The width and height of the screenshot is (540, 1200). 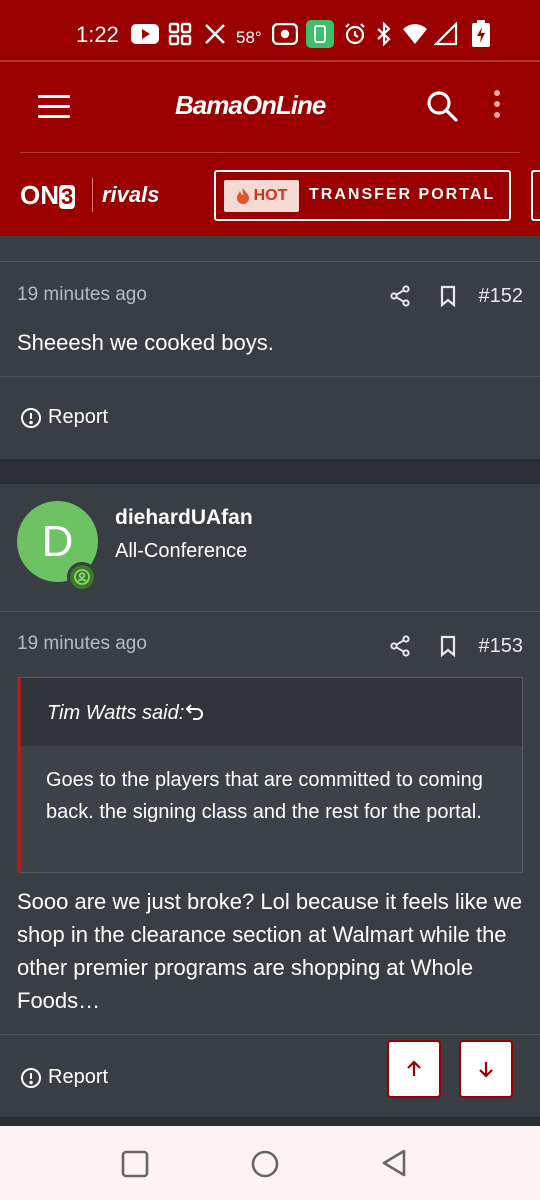 I want to click on scroll-down-button, so click(x=486, y=1069).